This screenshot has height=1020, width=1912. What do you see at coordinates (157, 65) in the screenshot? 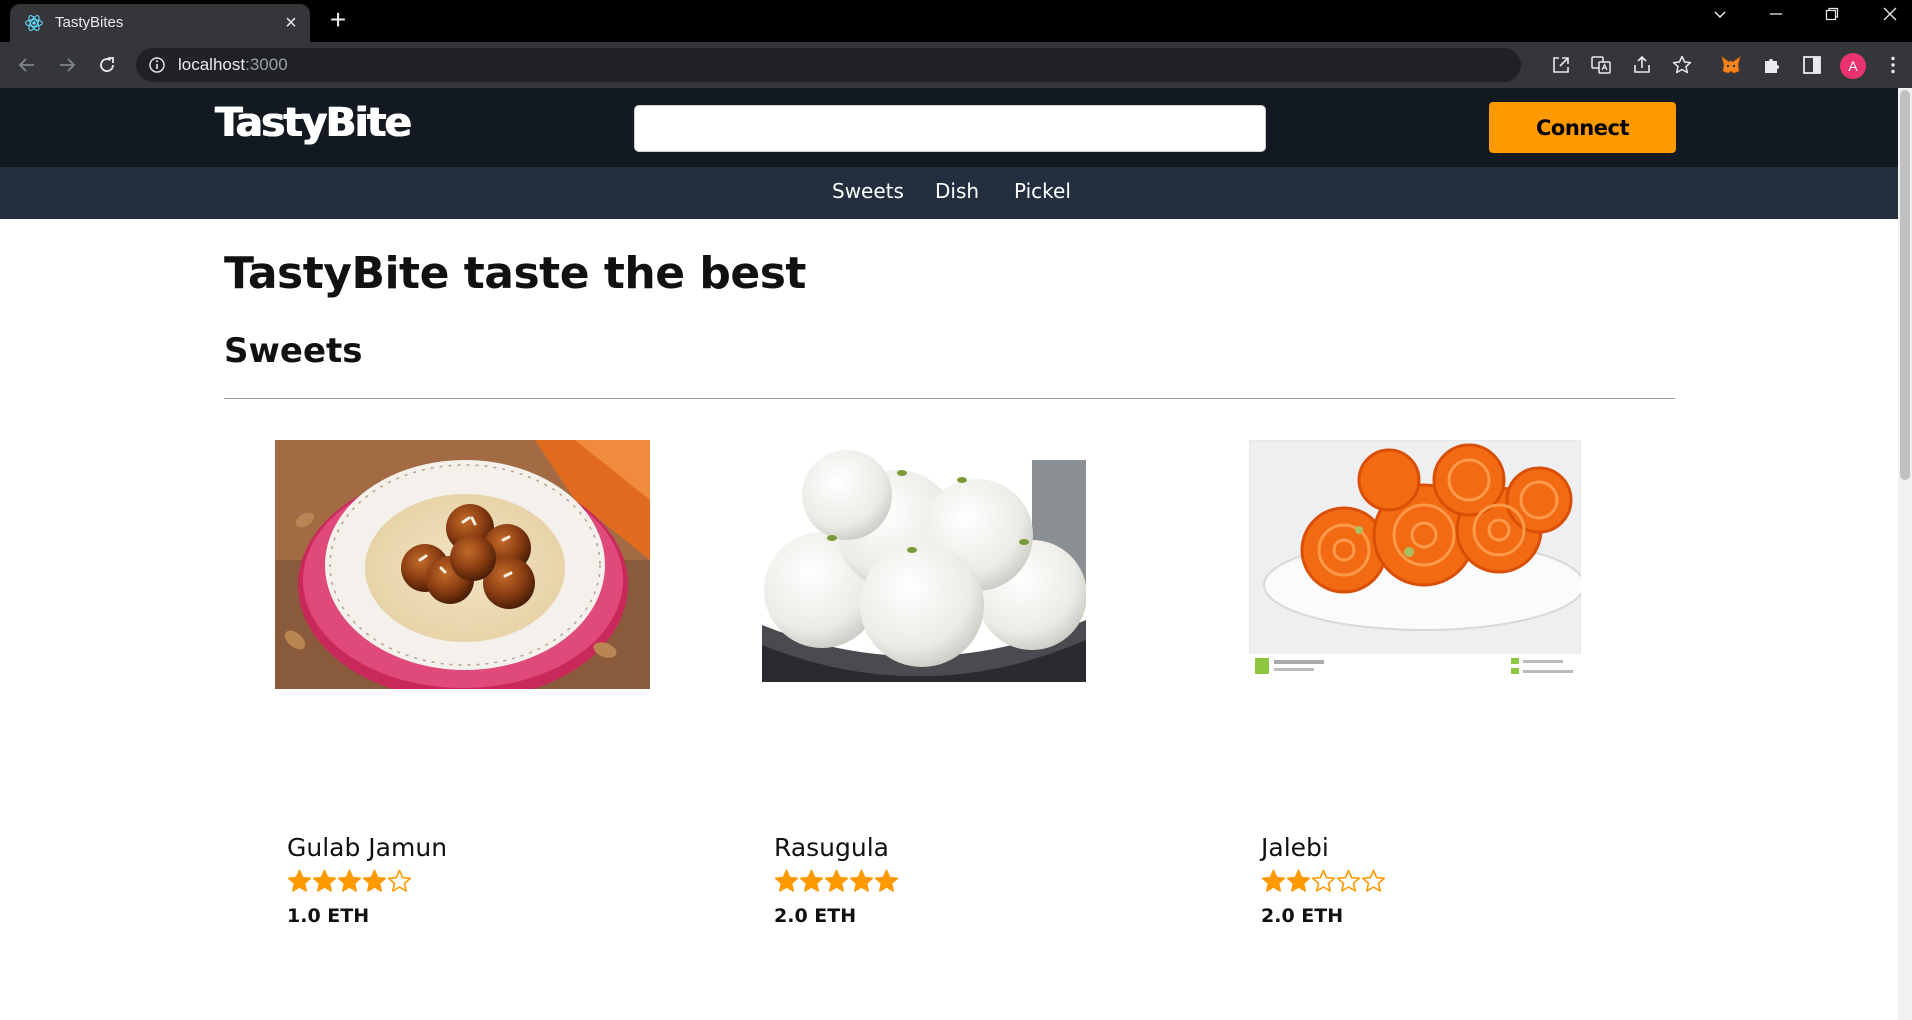
I see `site-info-icon` at bounding box center [157, 65].